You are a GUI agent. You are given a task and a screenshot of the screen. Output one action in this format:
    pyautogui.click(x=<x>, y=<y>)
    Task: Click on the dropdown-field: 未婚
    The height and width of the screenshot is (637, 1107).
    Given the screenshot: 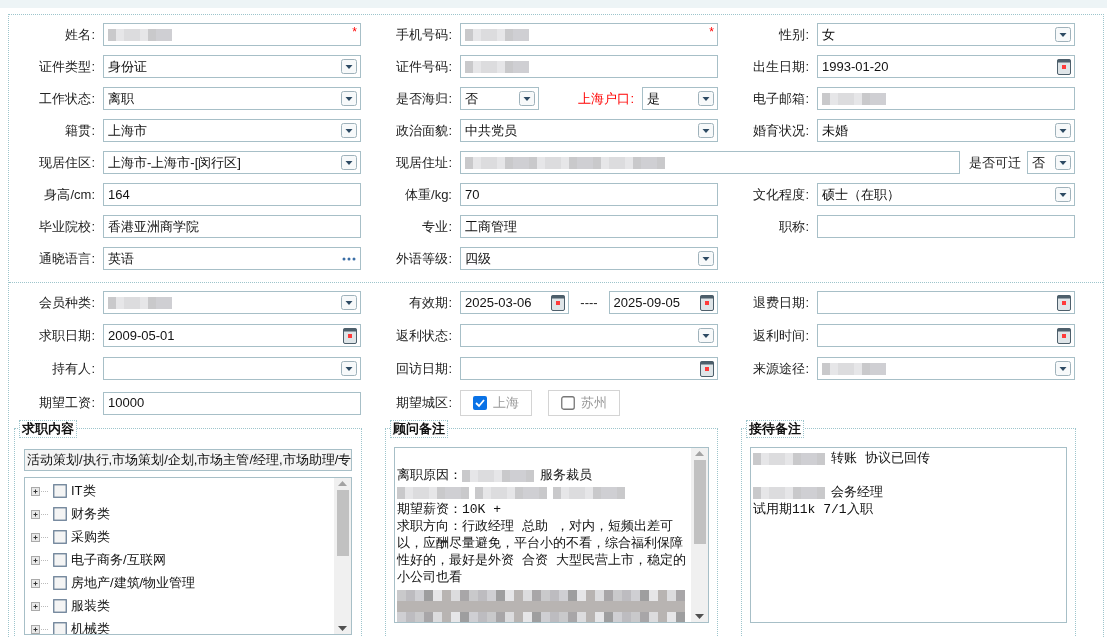 What is the action you would take?
    pyautogui.click(x=946, y=130)
    